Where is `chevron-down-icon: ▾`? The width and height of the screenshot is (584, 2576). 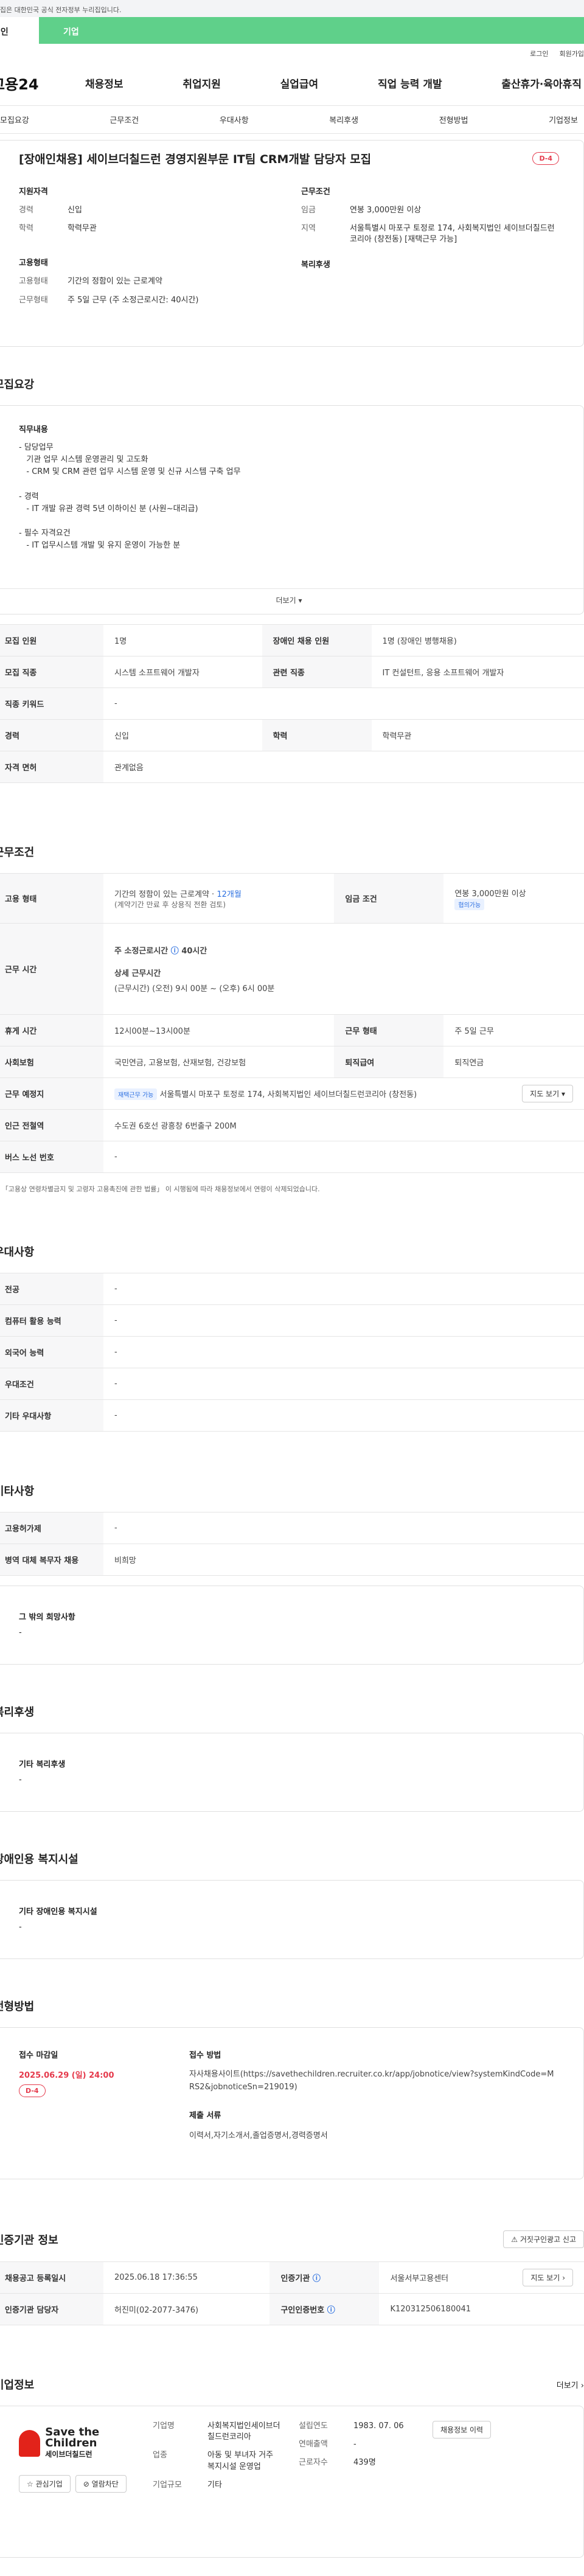 chevron-down-icon: ▾ is located at coordinates (563, 1094).